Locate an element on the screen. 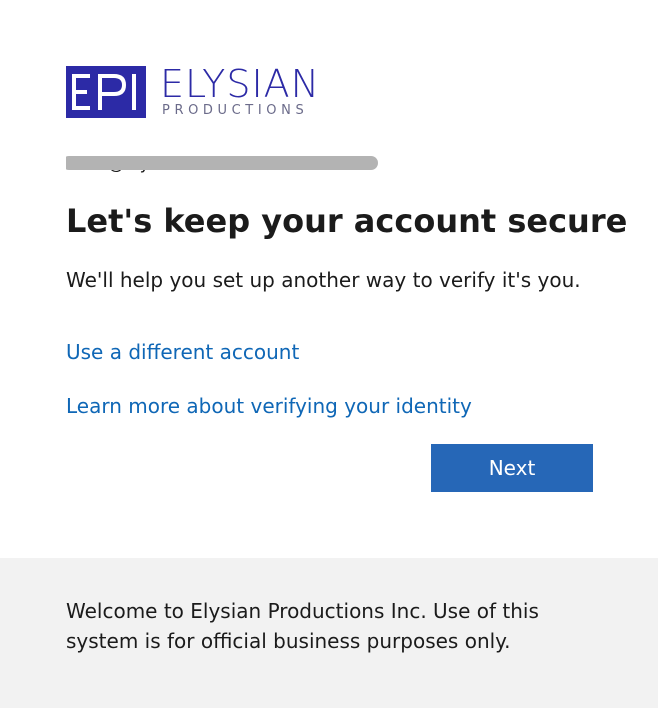 The height and width of the screenshot is (708, 658). brand-tagline: PRODUCTIONS is located at coordinates (235, 110).